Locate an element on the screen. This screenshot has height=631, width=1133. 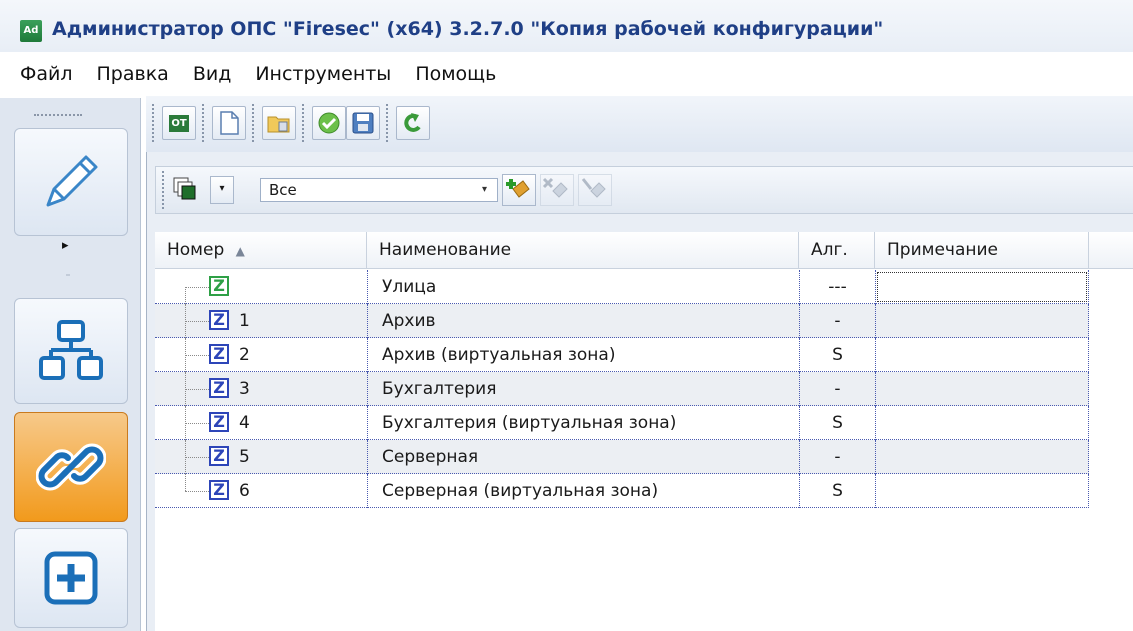
table-row: Z 6 Серверная (виртуальная зона) S is located at coordinates (622, 491).